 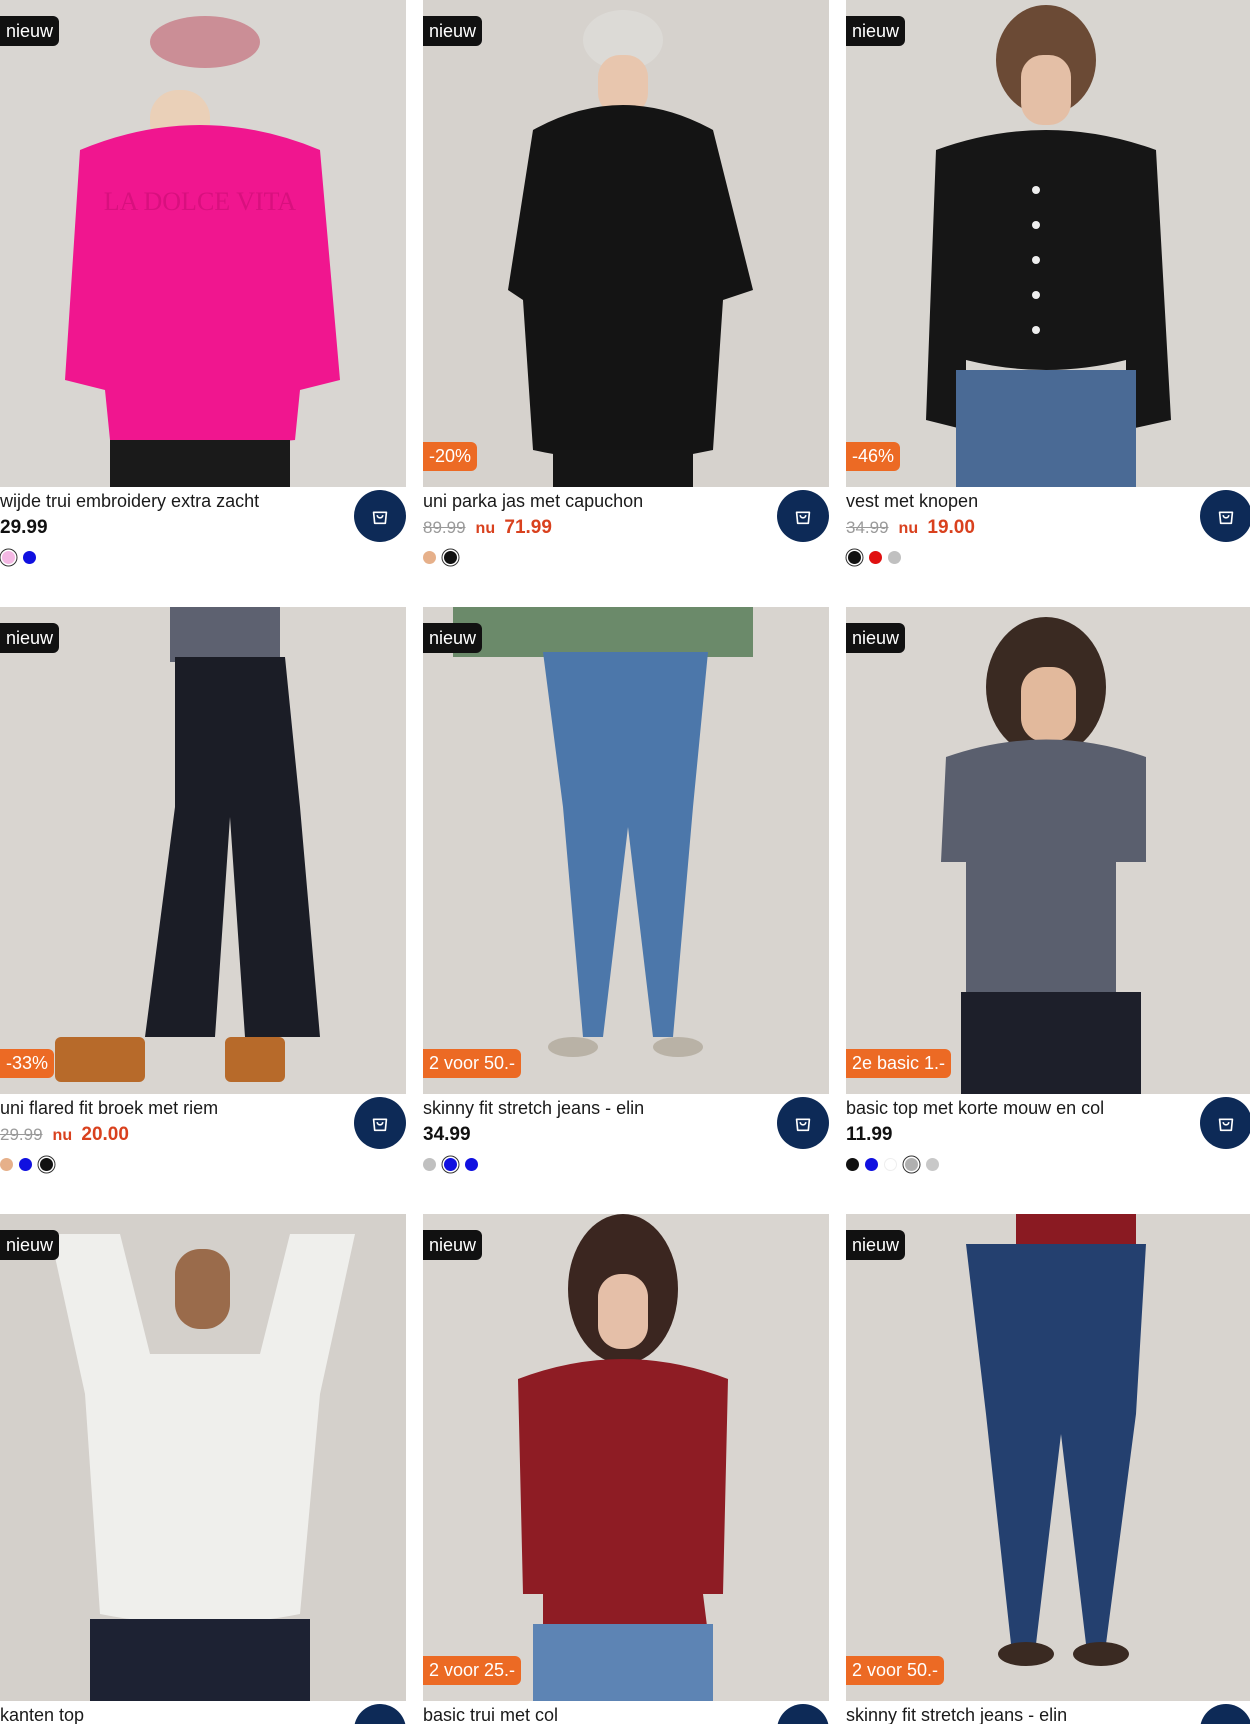 I want to click on promo-badge: 2e basic 1.-, so click(x=899, y=1063).